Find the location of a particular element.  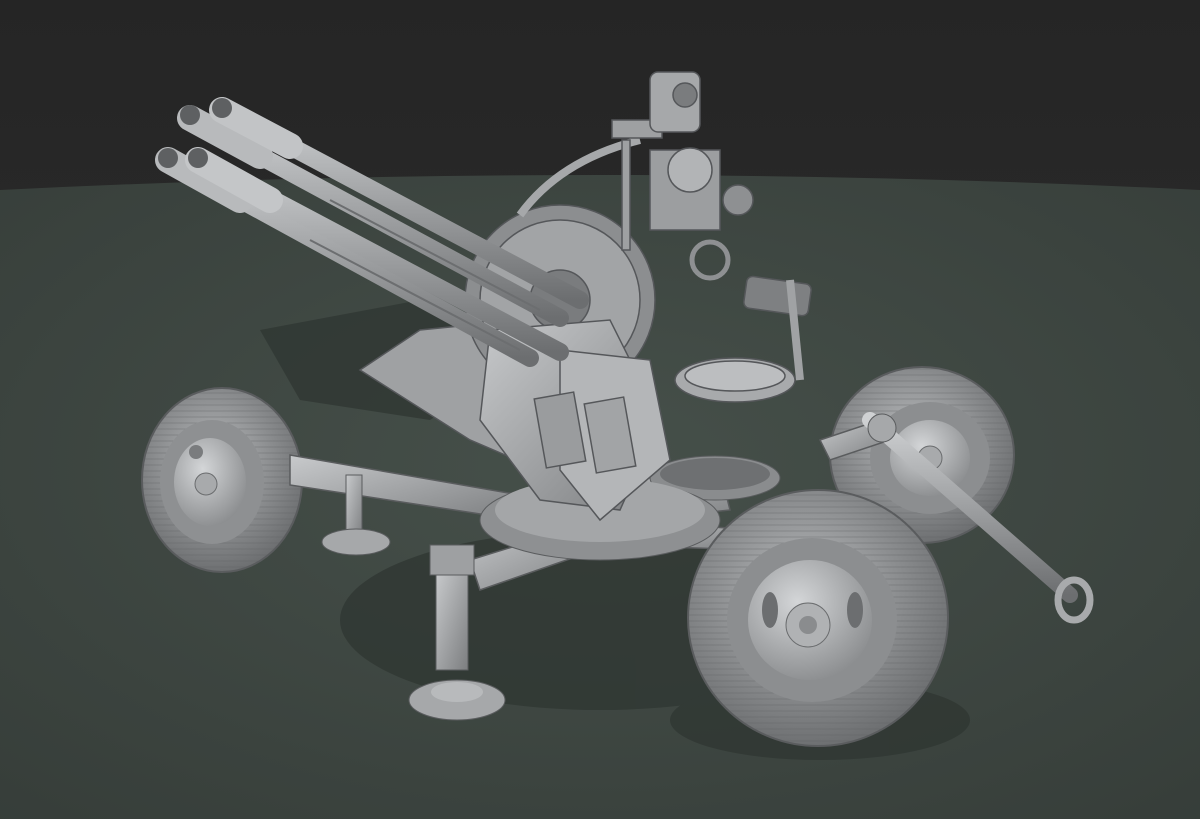

wheel-rear-left is located at coordinates (222, 480).